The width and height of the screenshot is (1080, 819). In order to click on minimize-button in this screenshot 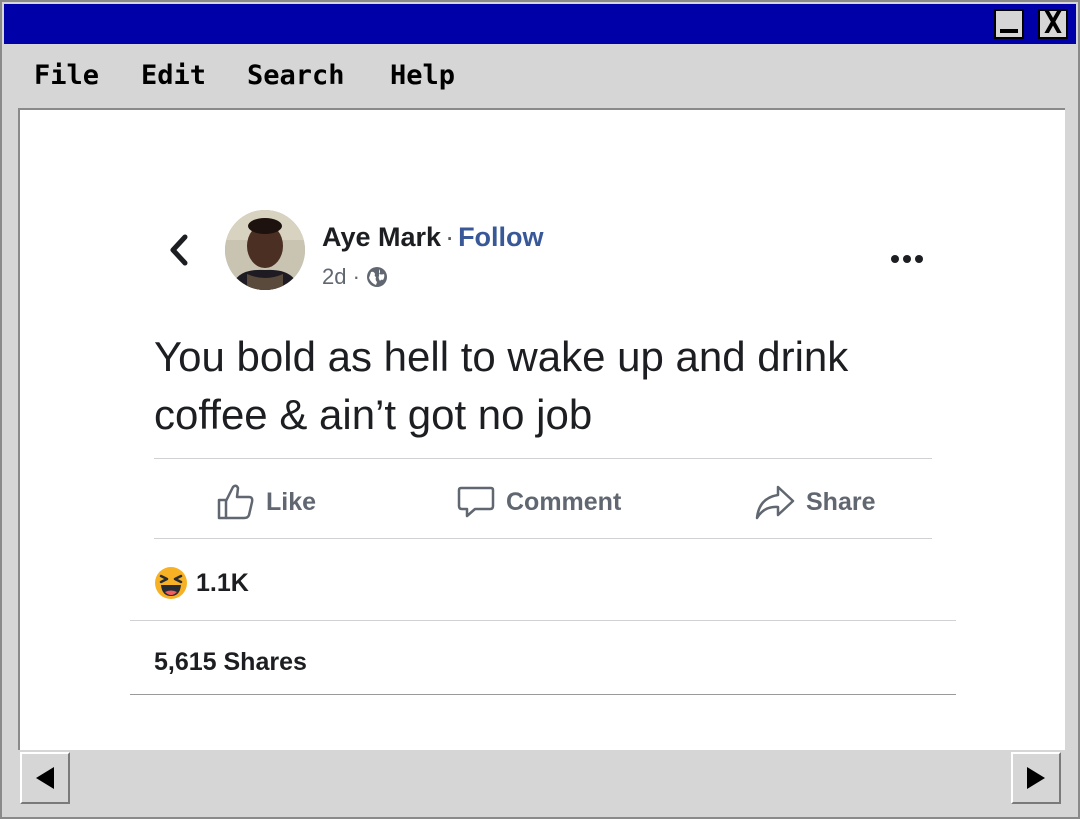, I will do `click(1009, 24)`.